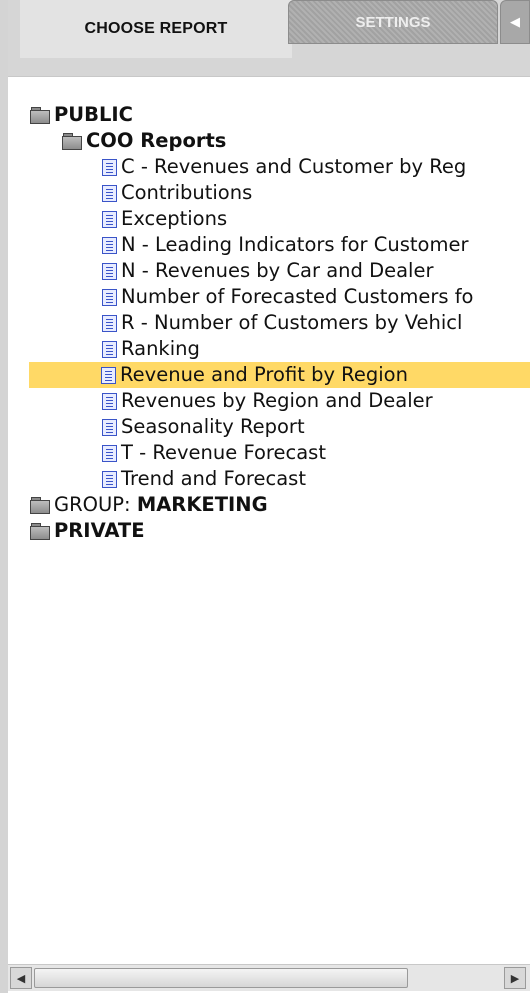 The image size is (530, 993). Describe the element at coordinates (277, 400) in the screenshot. I see `report-item-label: Revenues by Region and Dealer` at that location.